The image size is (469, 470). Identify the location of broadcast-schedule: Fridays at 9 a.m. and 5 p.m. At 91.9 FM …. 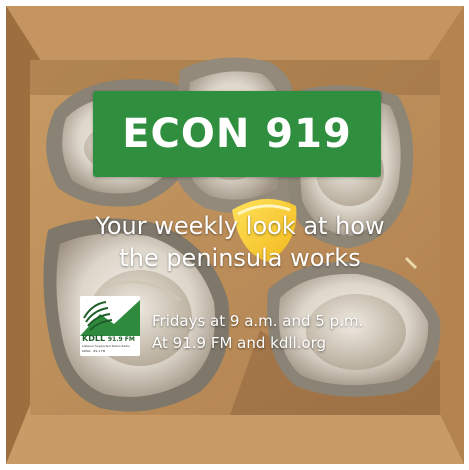
(257, 332).